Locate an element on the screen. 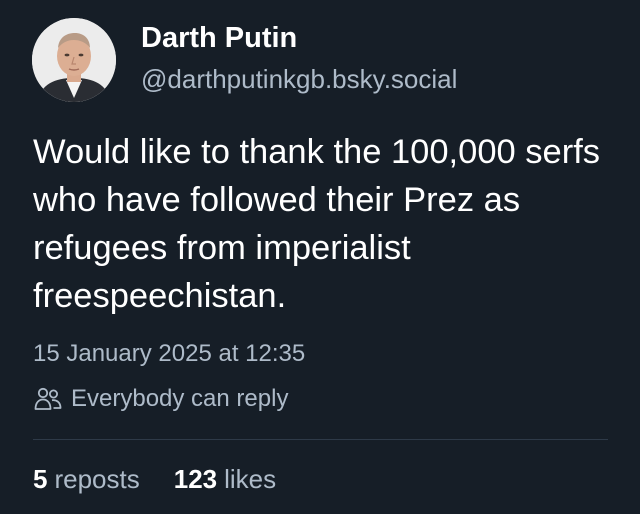 The image size is (640, 514). profile-photo-icon is located at coordinates (74, 60).